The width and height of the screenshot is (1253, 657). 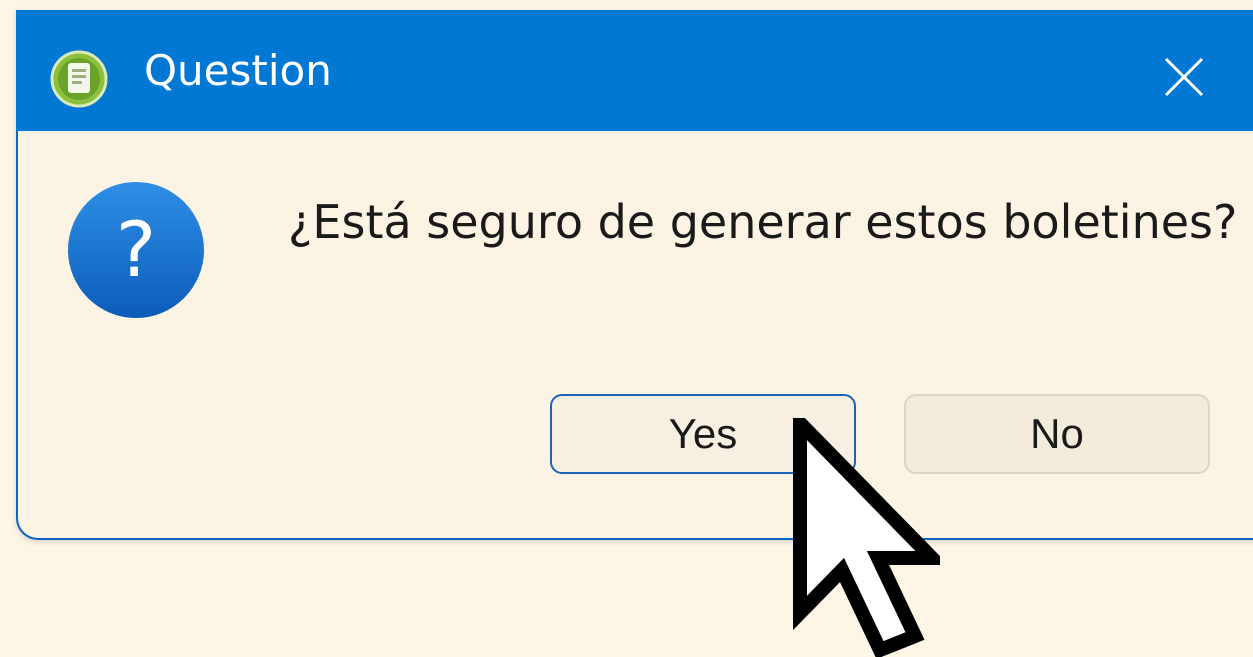 What do you see at coordinates (763, 222) in the screenshot?
I see `dialog-message: ¿Está seguro de generar estos boletines?` at bounding box center [763, 222].